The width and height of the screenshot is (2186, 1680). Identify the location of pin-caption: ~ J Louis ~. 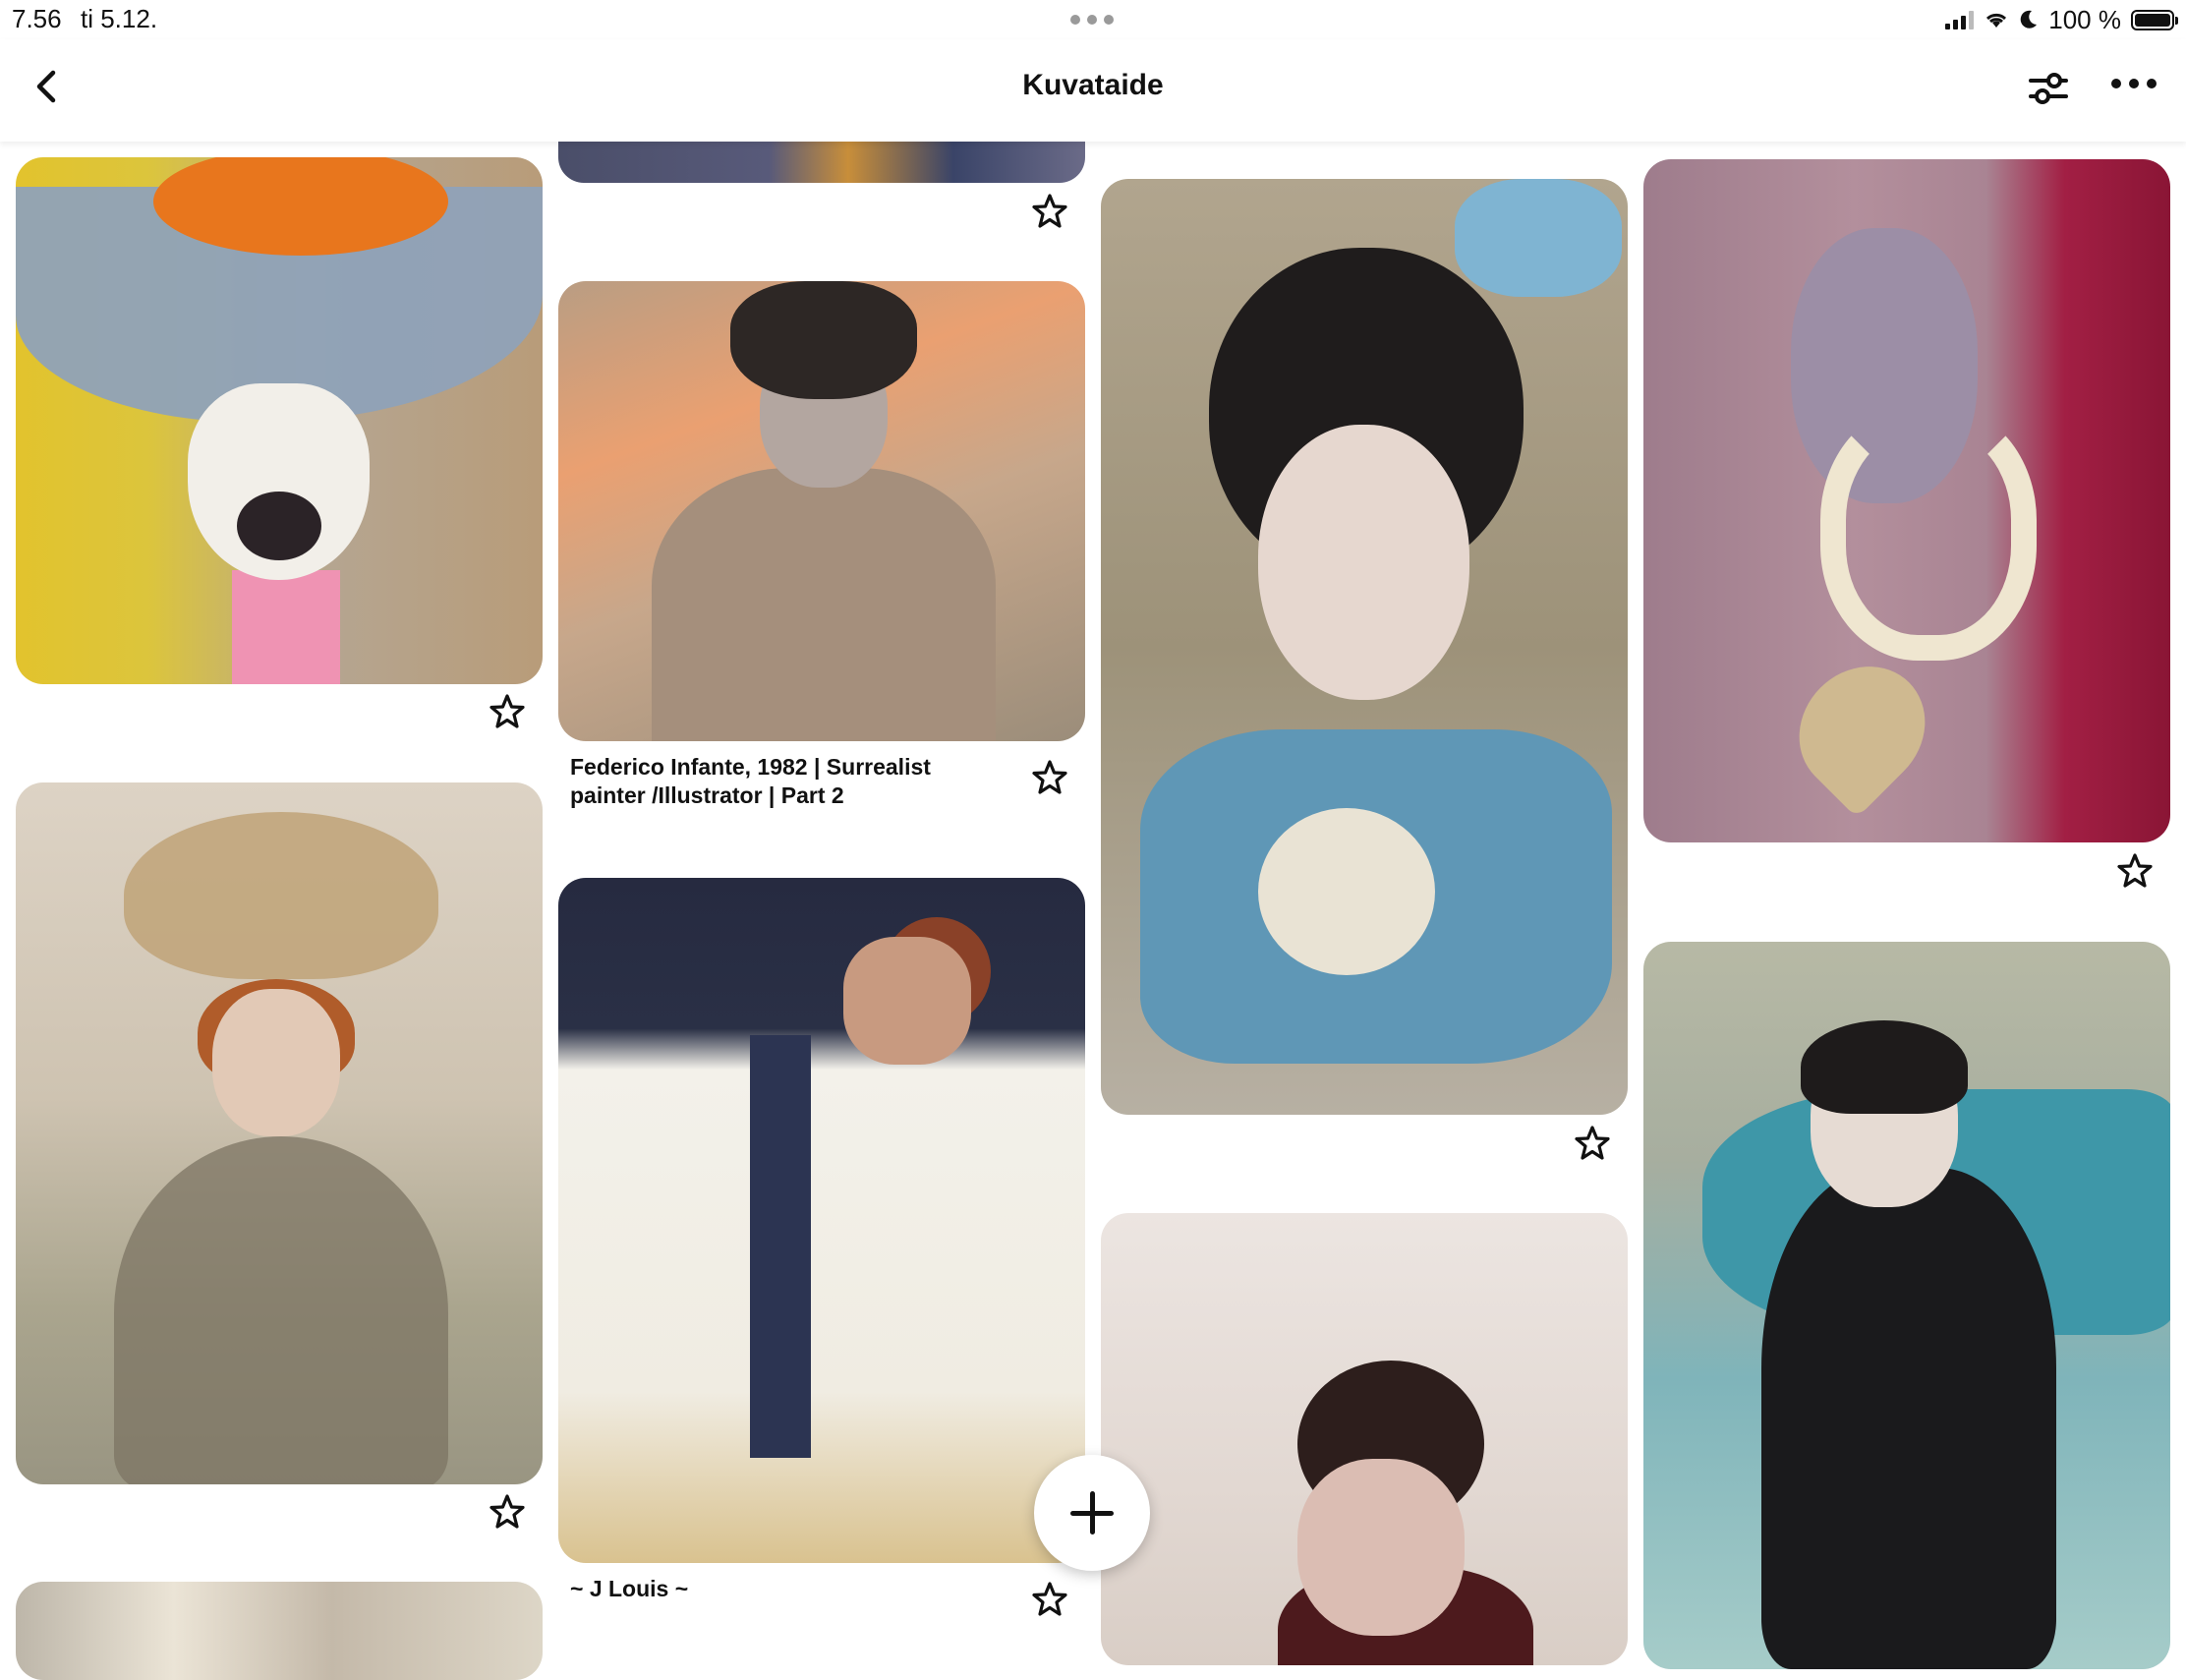
(781, 1589).